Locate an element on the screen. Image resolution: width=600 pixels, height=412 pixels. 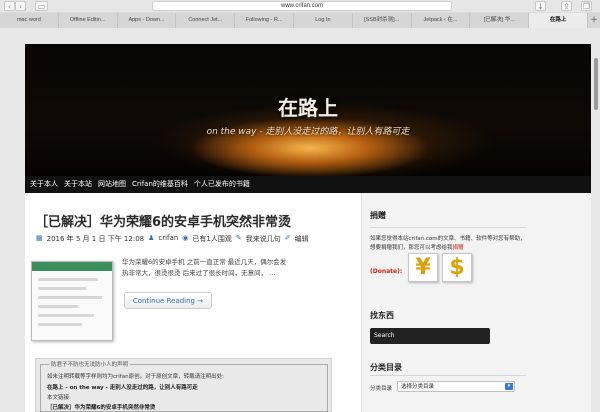
post-views: 已有1人围观 is located at coordinates (212, 239).